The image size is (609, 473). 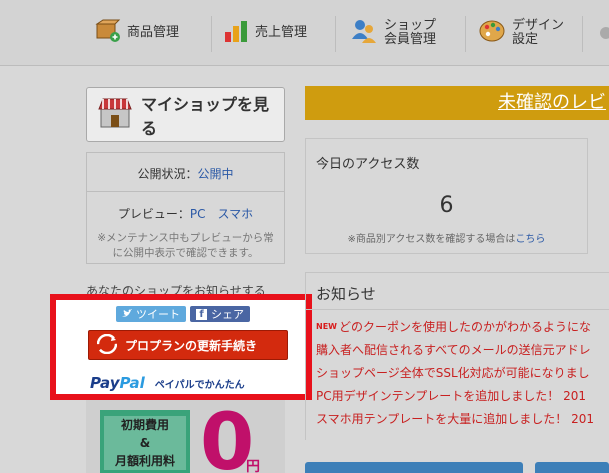 I want to click on news-item: PC用デザインテンプレートを追加しました！ 201, so click(x=462, y=399).